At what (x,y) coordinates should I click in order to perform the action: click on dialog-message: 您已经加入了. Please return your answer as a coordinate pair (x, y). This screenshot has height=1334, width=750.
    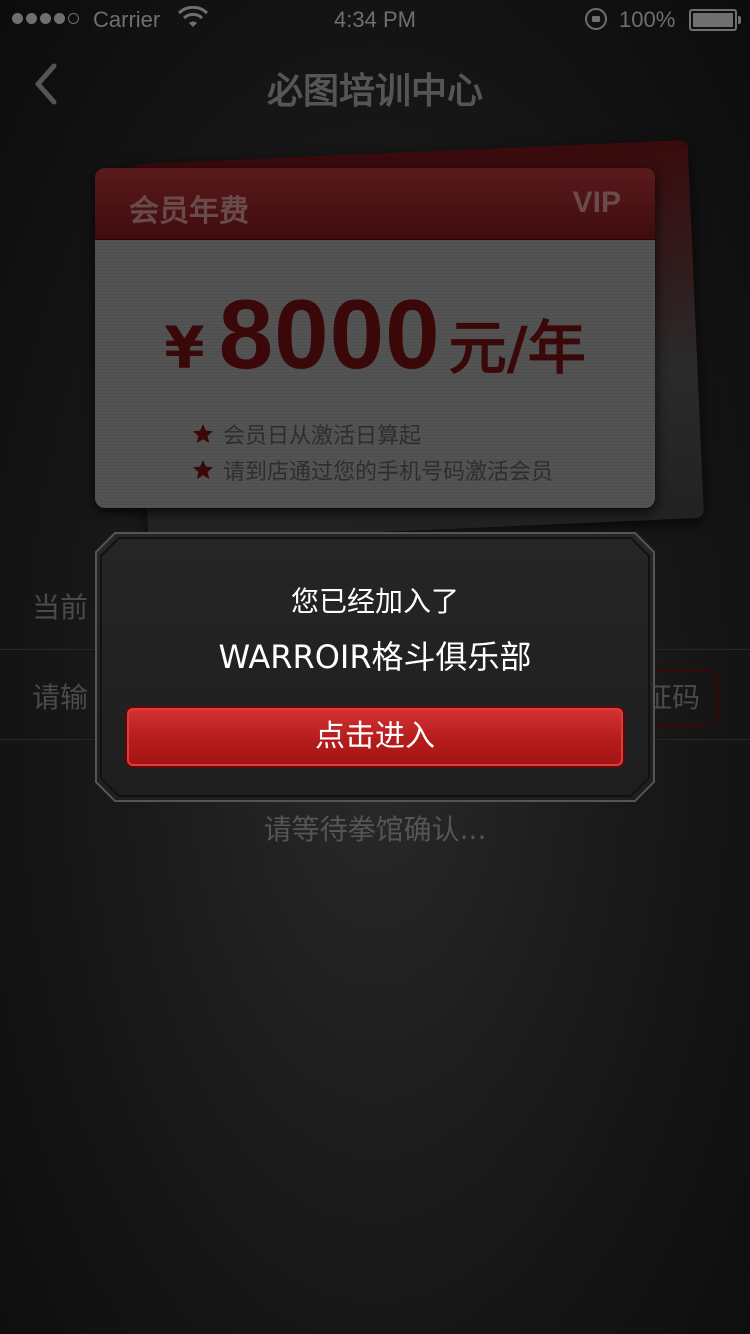
    Looking at the image, I should click on (374, 601).